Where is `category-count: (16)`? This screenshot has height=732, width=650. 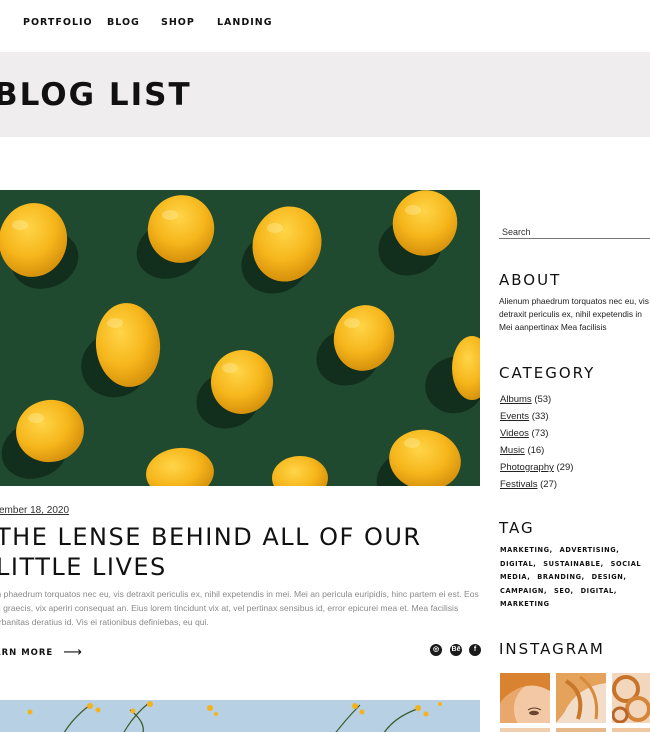 category-count: (16) is located at coordinates (536, 450).